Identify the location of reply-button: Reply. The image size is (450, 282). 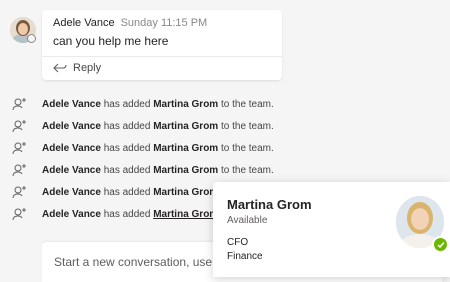
(77, 68).